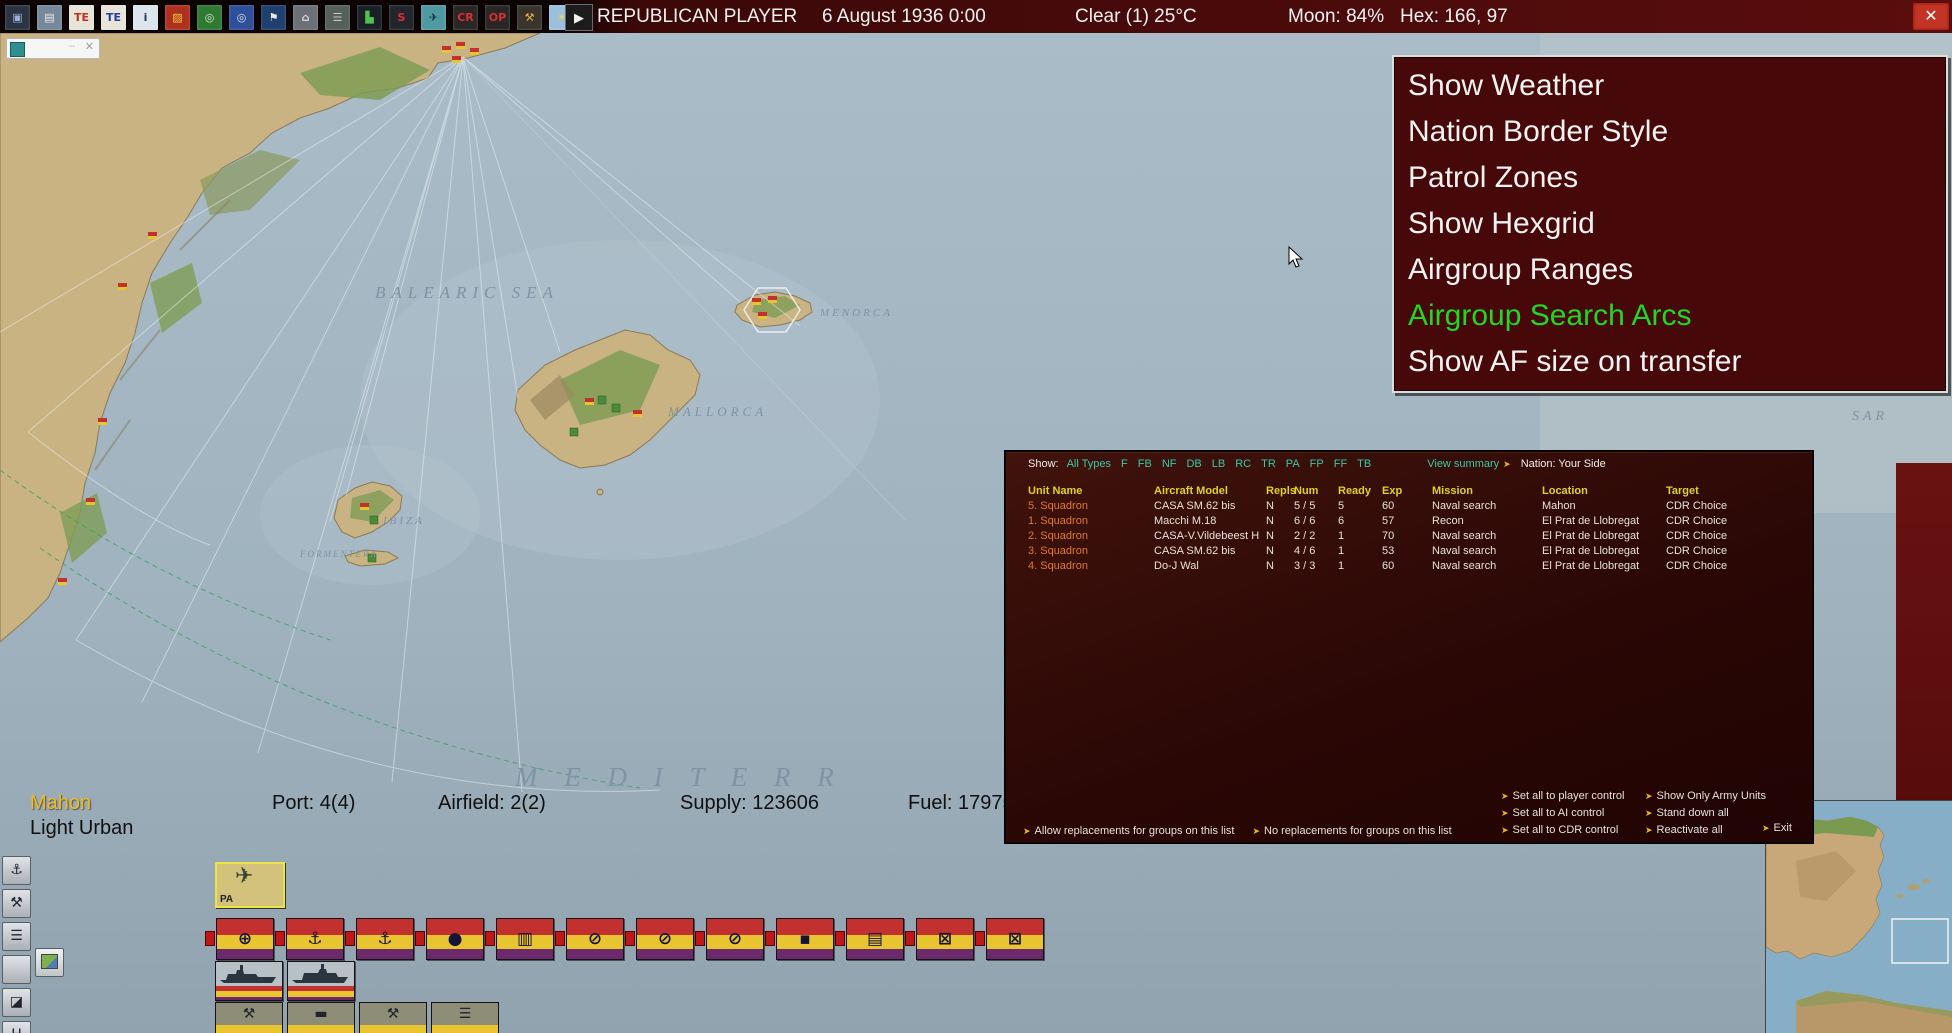 The image size is (1952, 1033). I want to click on filter-type: FF, so click(1340, 464).